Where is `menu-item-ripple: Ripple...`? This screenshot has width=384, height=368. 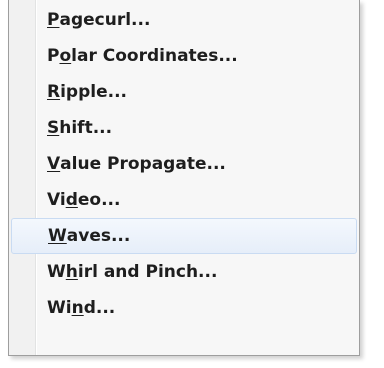
menu-item-ripple: Ripple... is located at coordinates (184, 92).